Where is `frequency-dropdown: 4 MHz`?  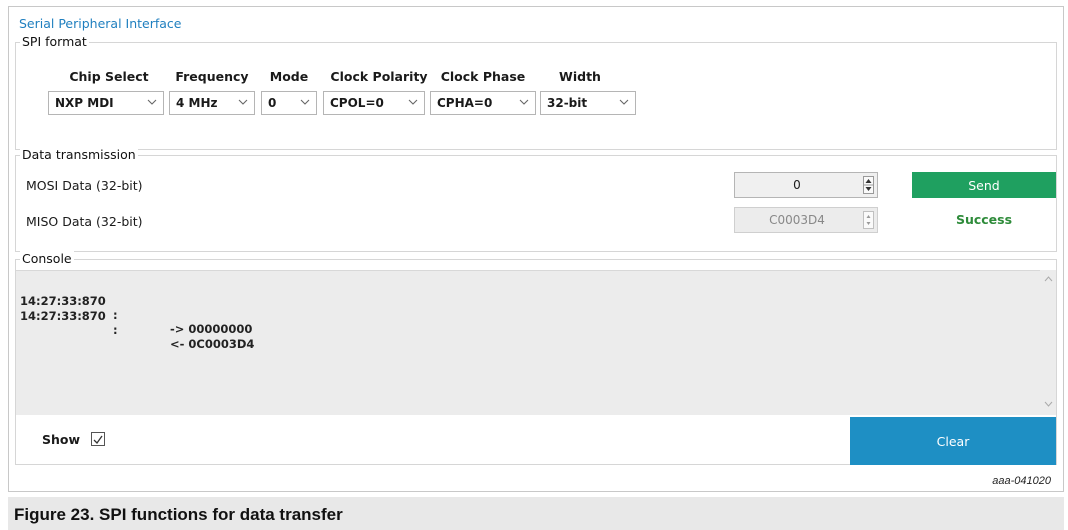 frequency-dropdown: 4 MHz is located at coordinates (212, 103).